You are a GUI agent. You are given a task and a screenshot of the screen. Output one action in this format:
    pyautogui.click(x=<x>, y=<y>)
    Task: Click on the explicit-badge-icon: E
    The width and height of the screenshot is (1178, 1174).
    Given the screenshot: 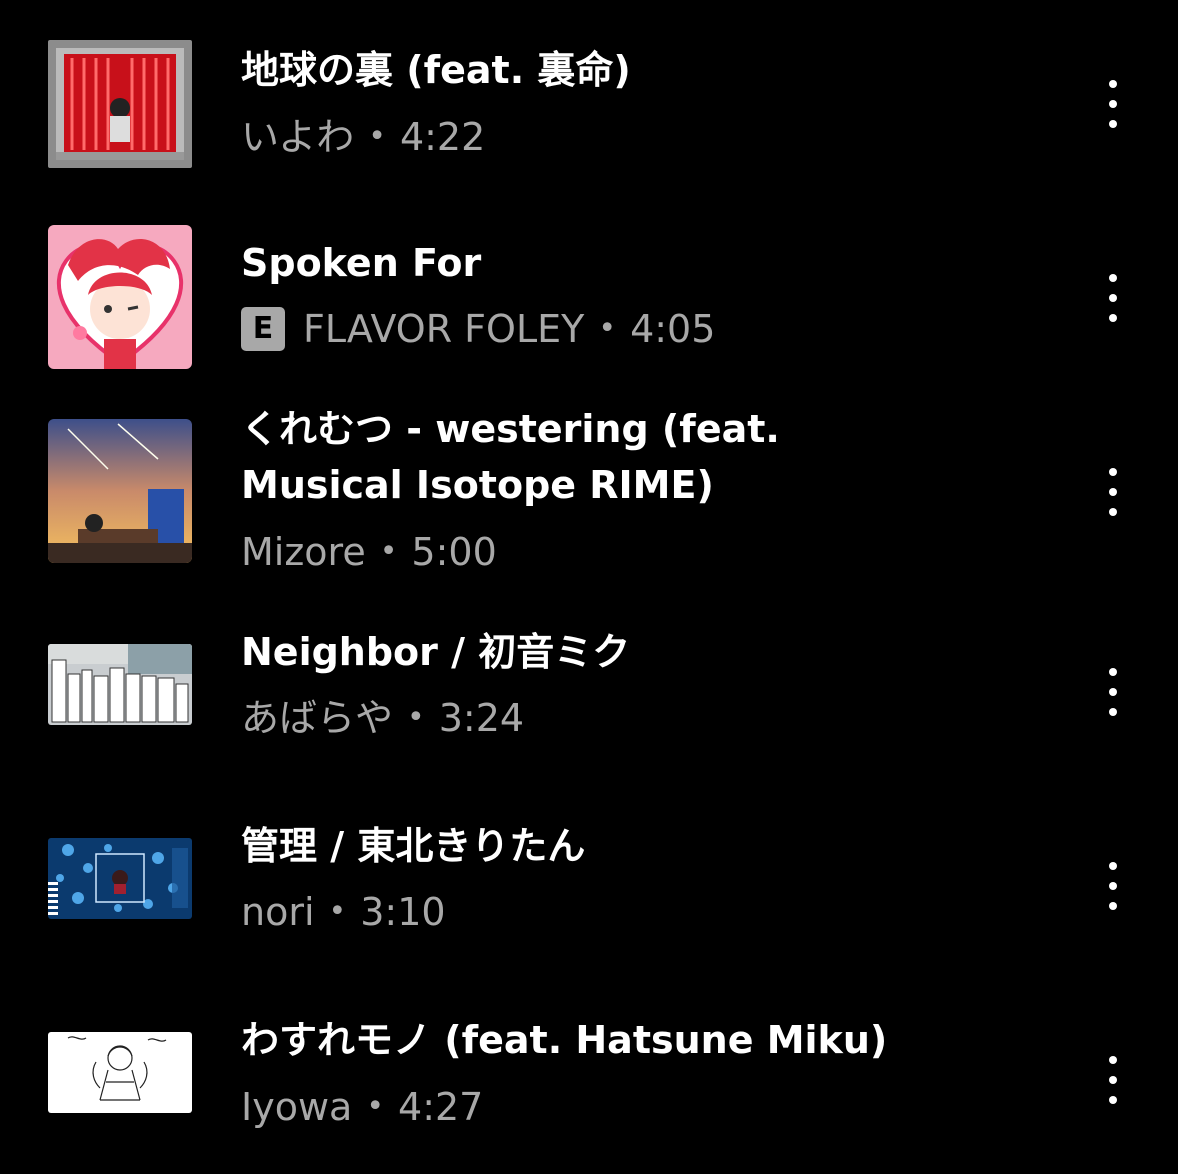 What is the action you would take?
    pyautogui.click(x=263, y=329)
    